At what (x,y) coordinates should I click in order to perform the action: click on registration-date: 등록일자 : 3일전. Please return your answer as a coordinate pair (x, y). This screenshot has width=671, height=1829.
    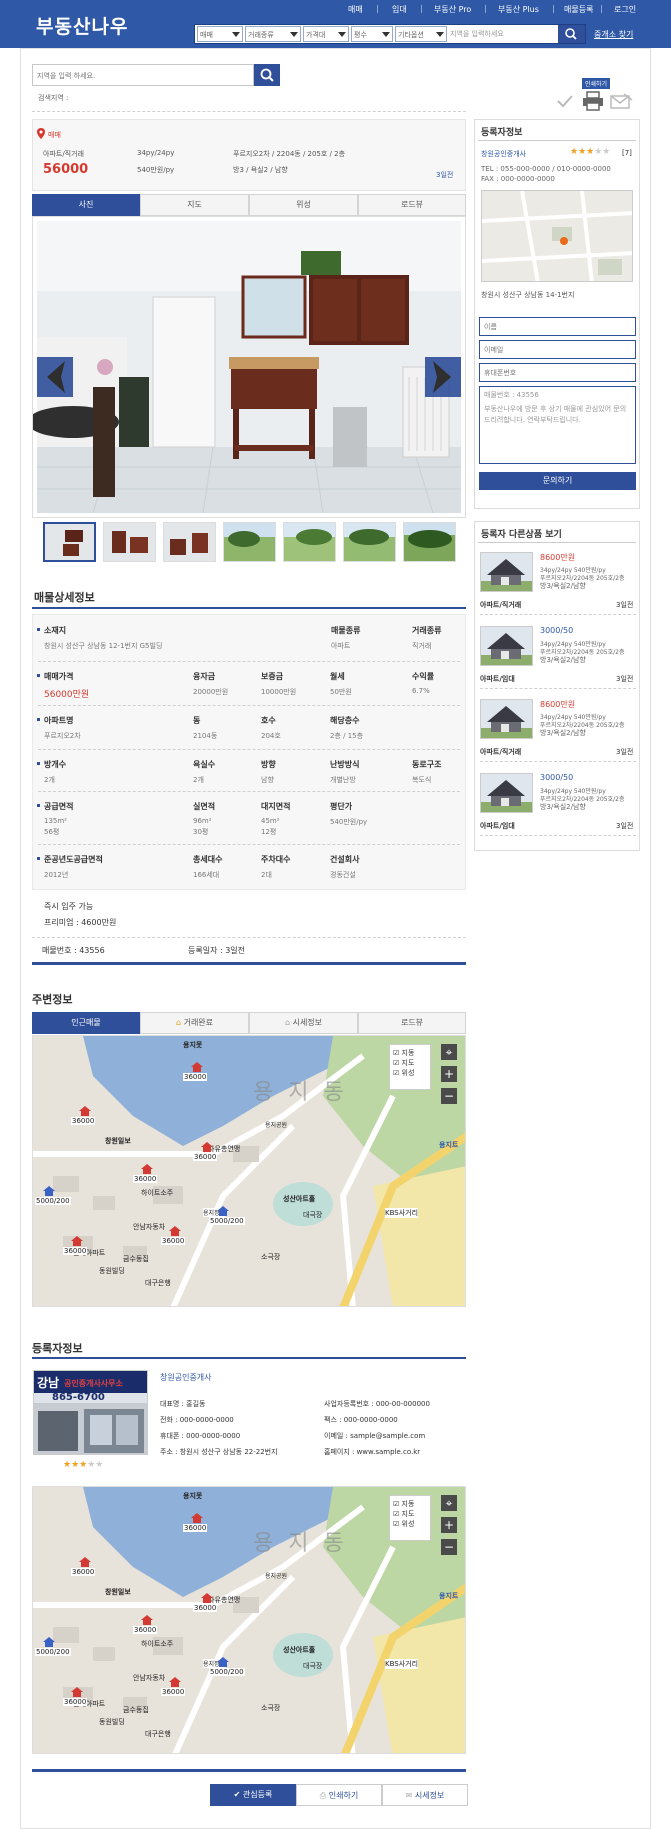
    Looking at the image, I should click on (217, 950).